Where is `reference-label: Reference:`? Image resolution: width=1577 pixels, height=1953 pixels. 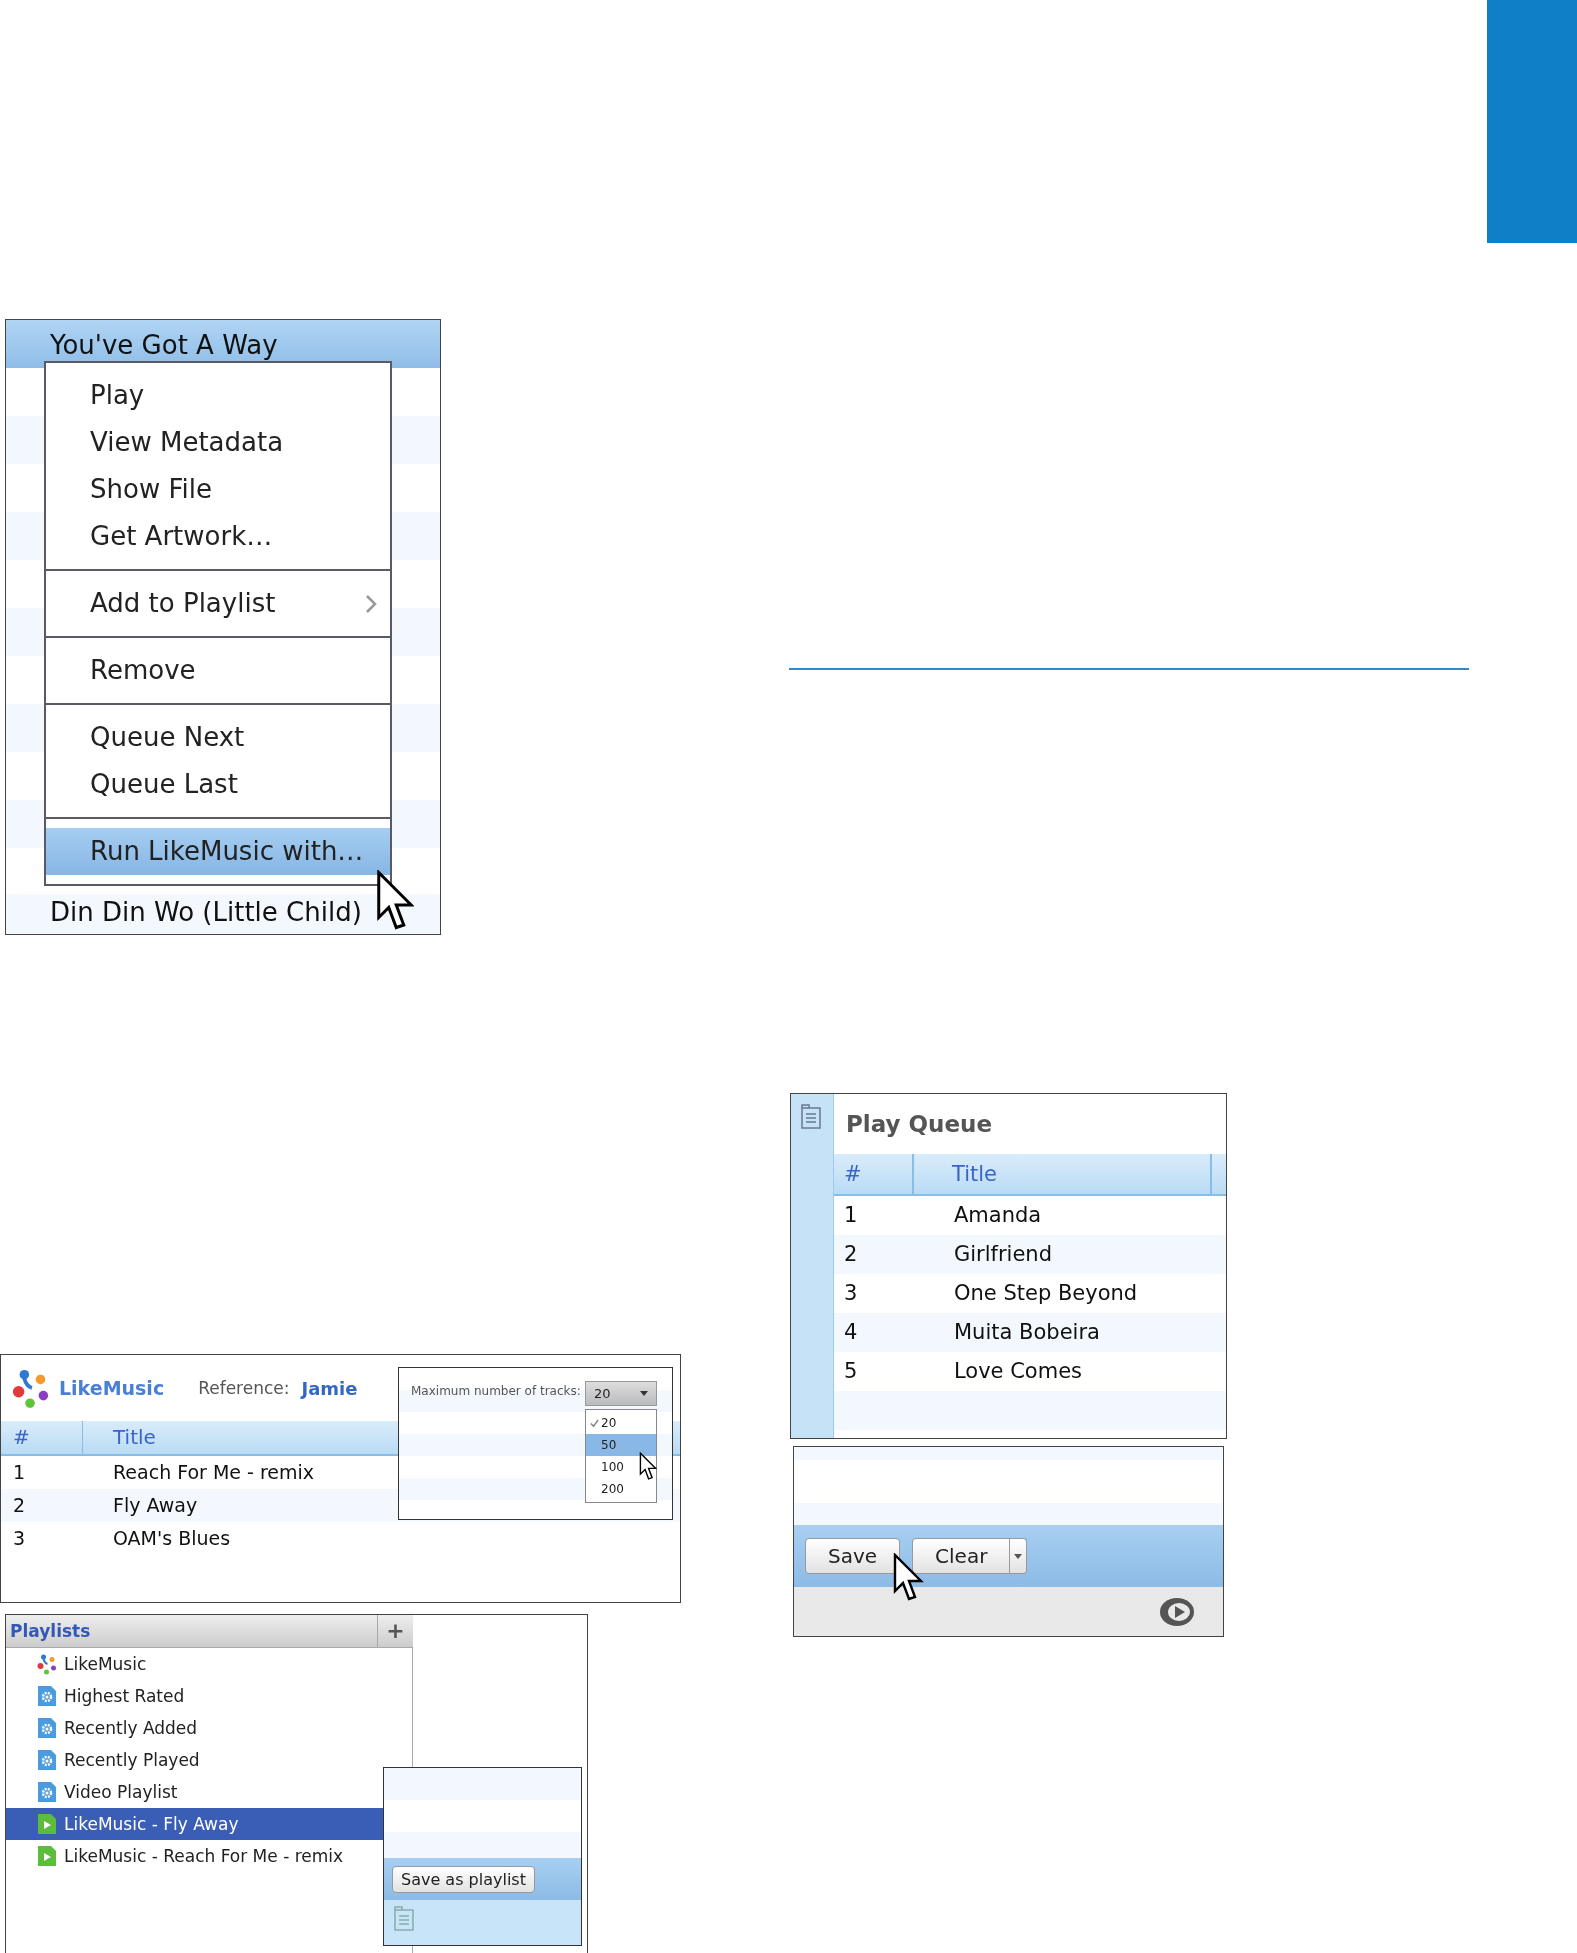
reference-label: Reference: is located at coordinates (244, 1388).